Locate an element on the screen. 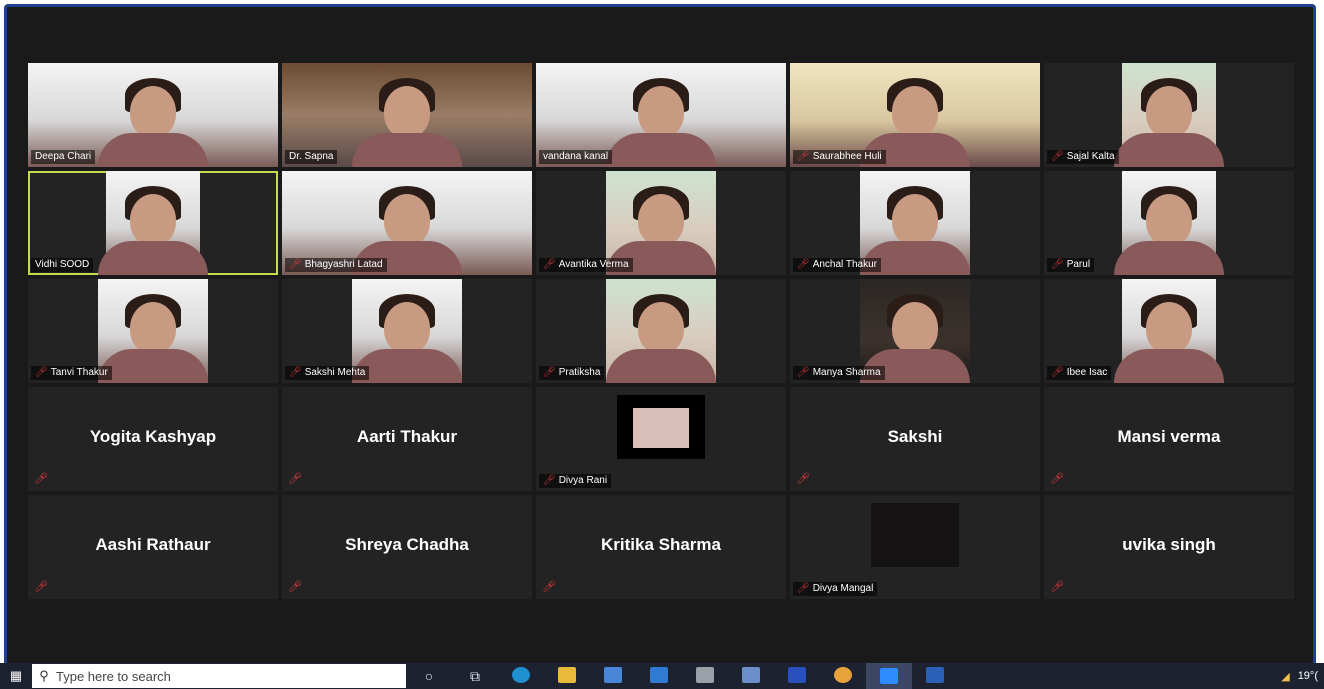  participant-name: Sakshi Mehta is located at coordinates (335, 372).